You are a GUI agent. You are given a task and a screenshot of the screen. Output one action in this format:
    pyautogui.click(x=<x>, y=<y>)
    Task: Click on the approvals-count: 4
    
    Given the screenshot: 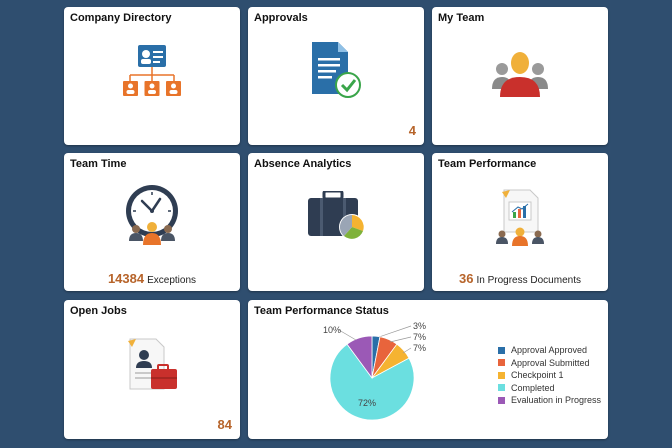 What is the action you would take?
    pyautogui.click(x=412, y=130)
    